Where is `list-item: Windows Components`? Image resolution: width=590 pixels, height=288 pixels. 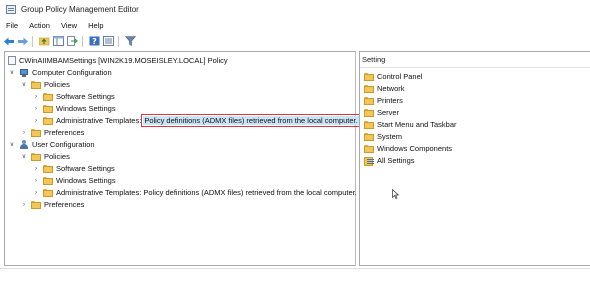 list-item: Windows Components is located at coordinates (408, 148).